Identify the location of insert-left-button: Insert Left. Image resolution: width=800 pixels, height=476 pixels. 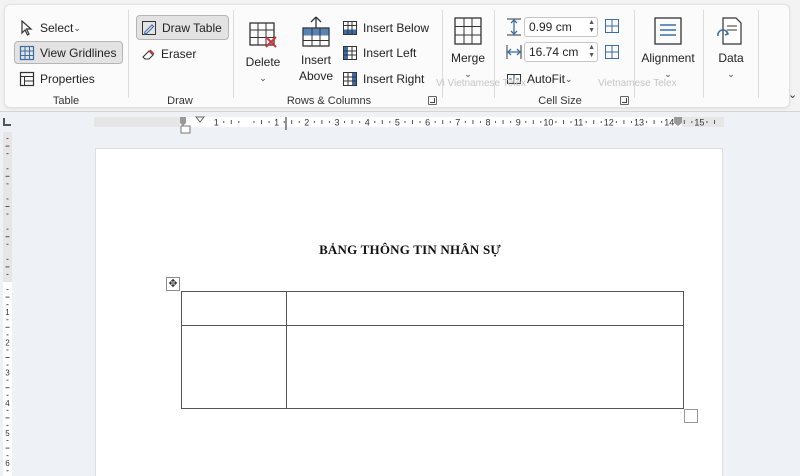
(378, 53).